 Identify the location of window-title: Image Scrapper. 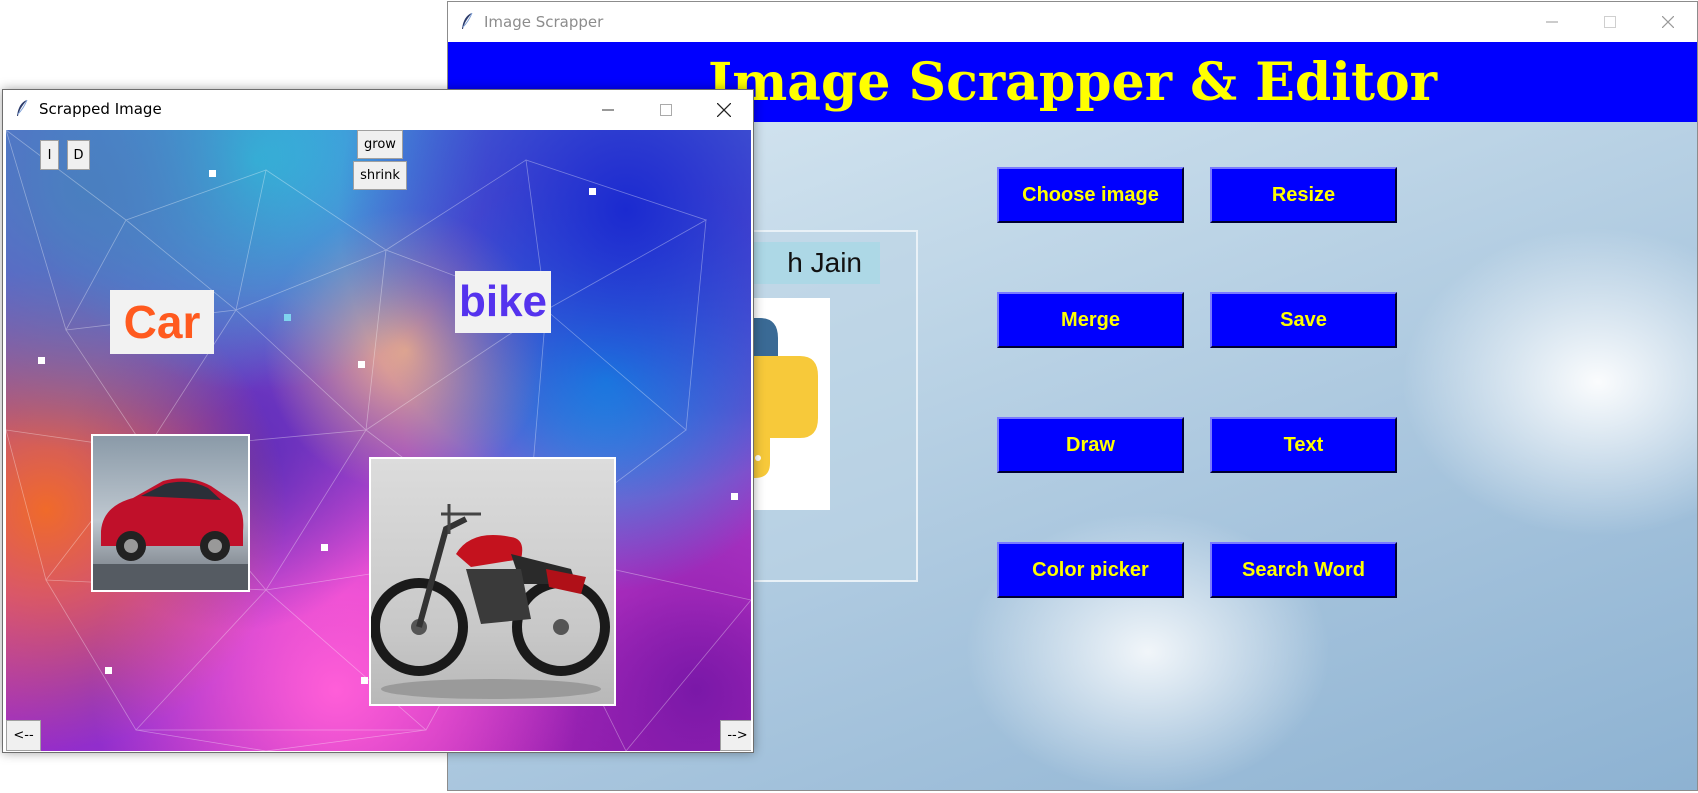
(544, 21).